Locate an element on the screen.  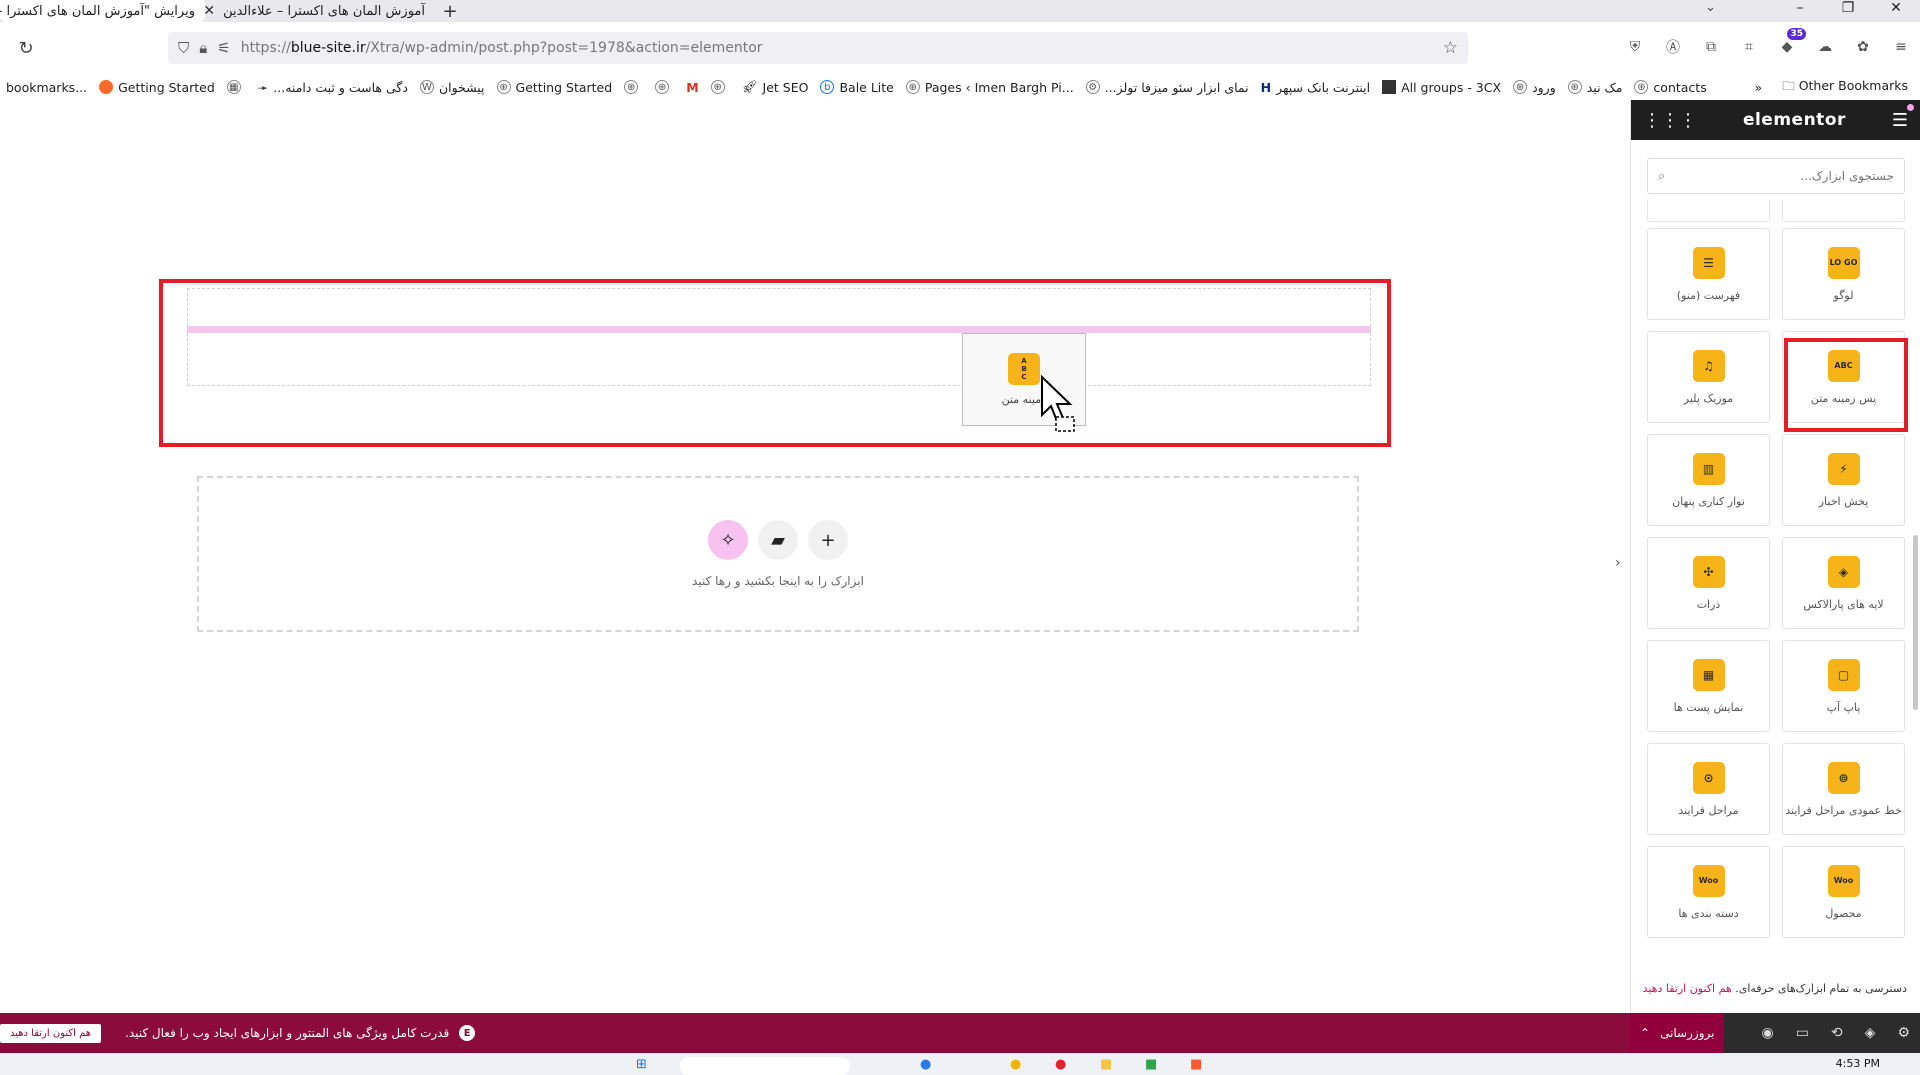
bookmark-item: All groups - 3CX is located at coordinates (1441, 87).